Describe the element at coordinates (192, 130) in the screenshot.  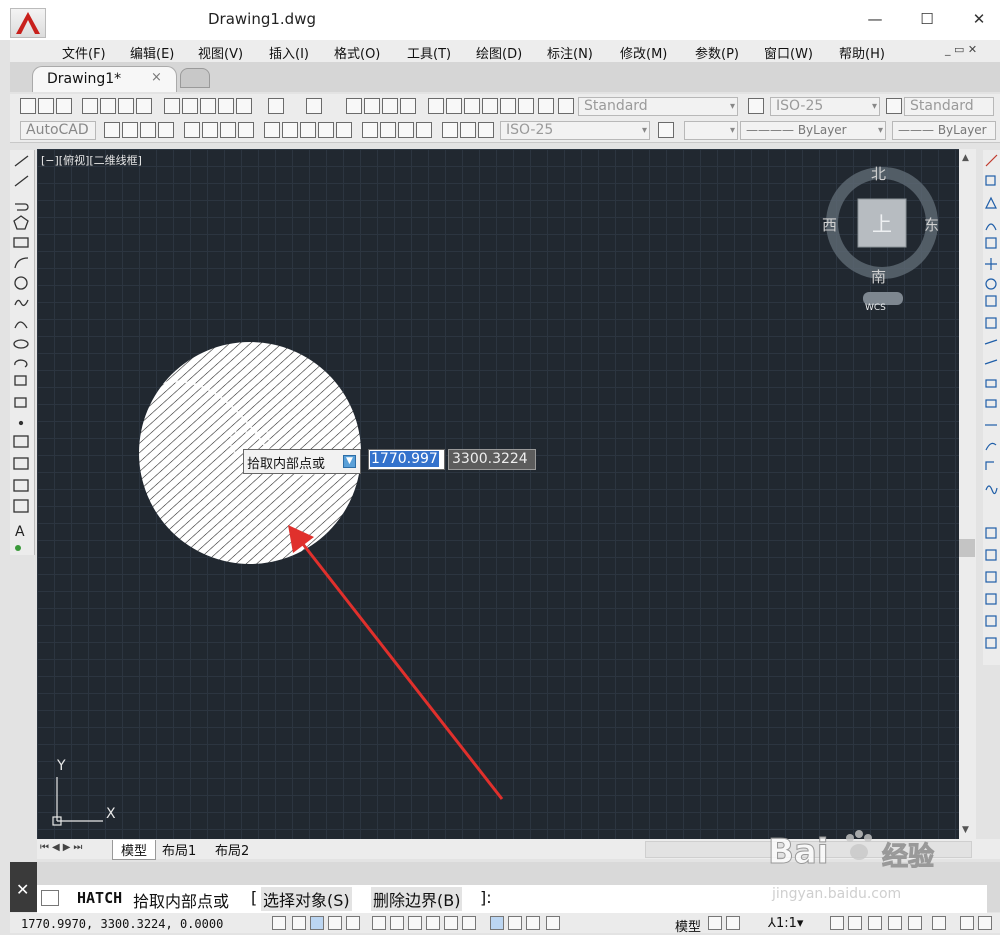
I see `radius-icon` at that location.